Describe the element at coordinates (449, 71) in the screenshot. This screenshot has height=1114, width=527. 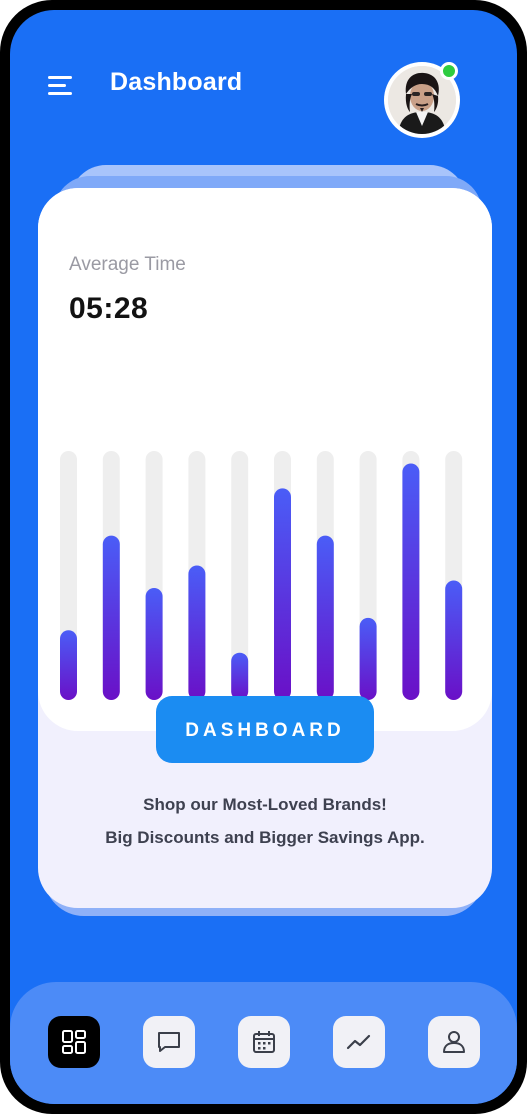
I see `online-status-dot` at that location.